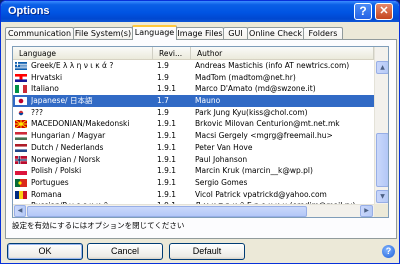 This screenshot has height=264, width=400. I want to click on author-name: Sergio Gomes, so click(221, 182).